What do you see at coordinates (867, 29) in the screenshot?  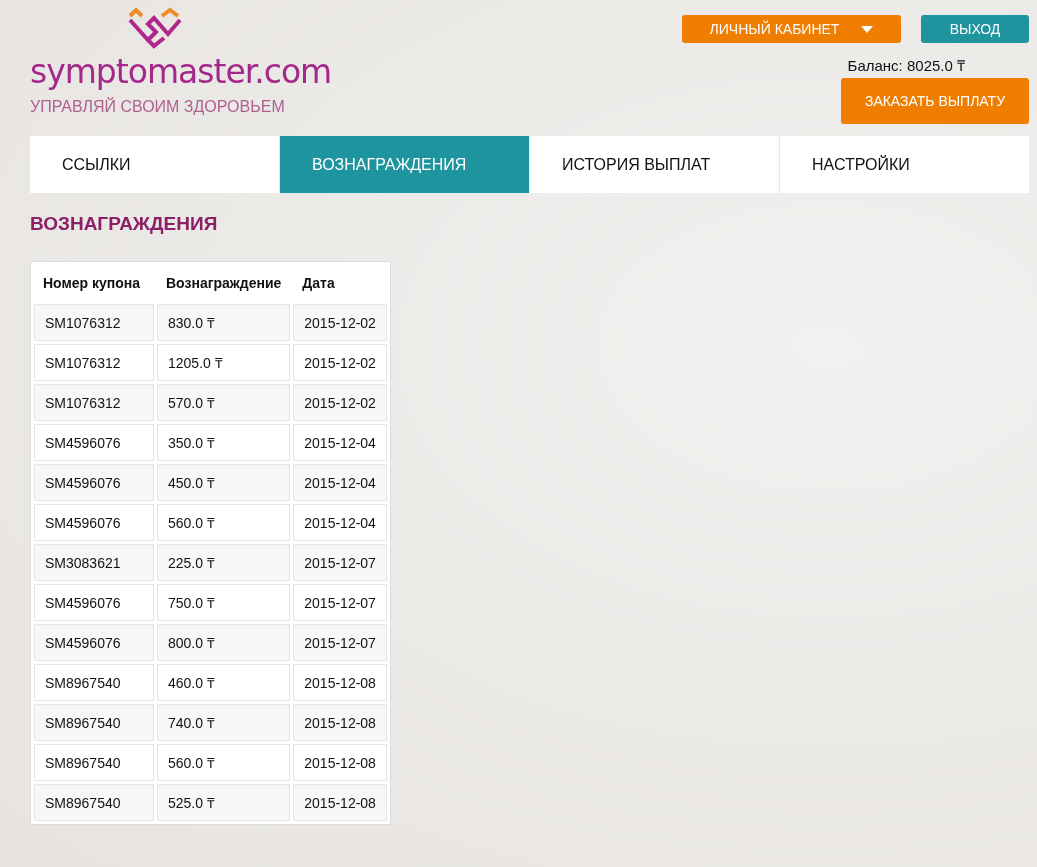 I see `caret-icon` at bounding box center [867, 29].